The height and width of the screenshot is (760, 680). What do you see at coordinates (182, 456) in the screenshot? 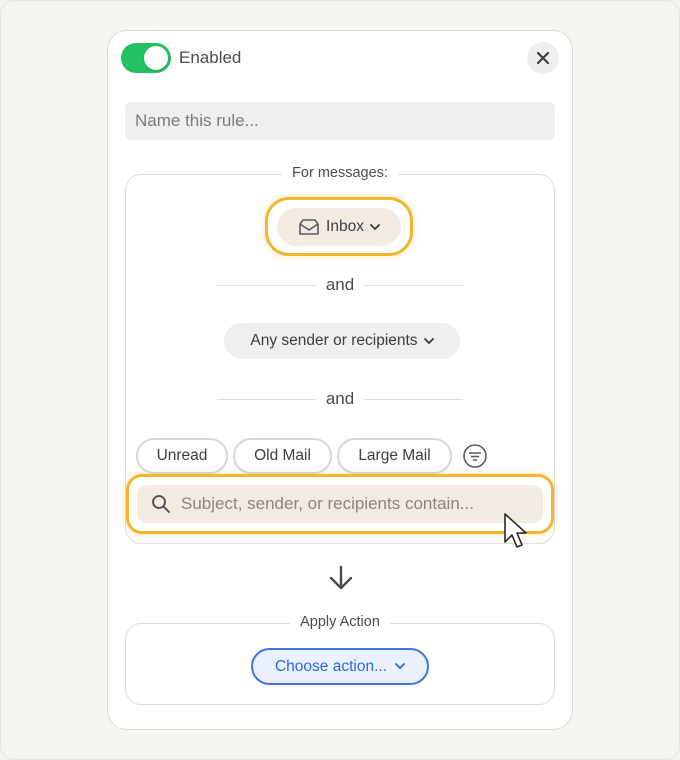
I see `chip-unread: Unread` at bounding box center [182, 456].